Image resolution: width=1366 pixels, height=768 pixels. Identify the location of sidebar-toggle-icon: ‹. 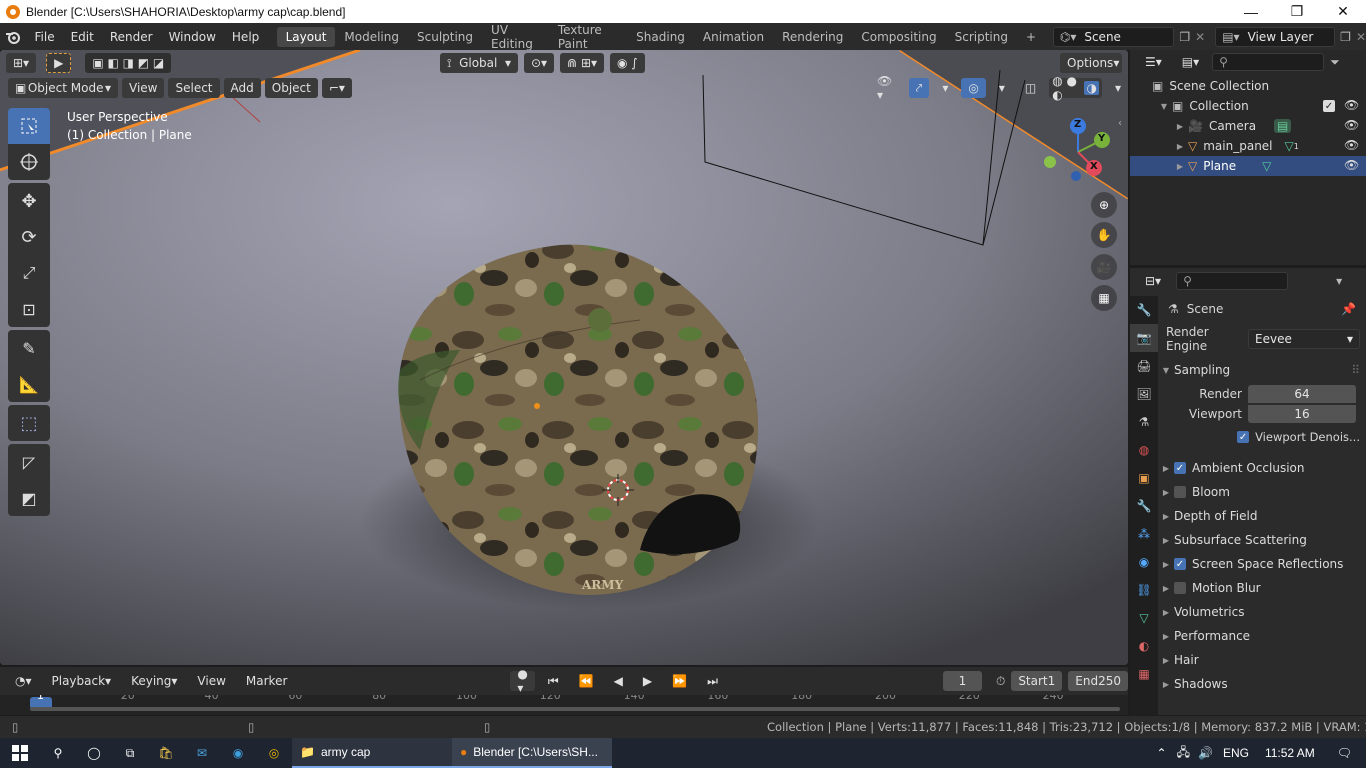
(1120, 123).